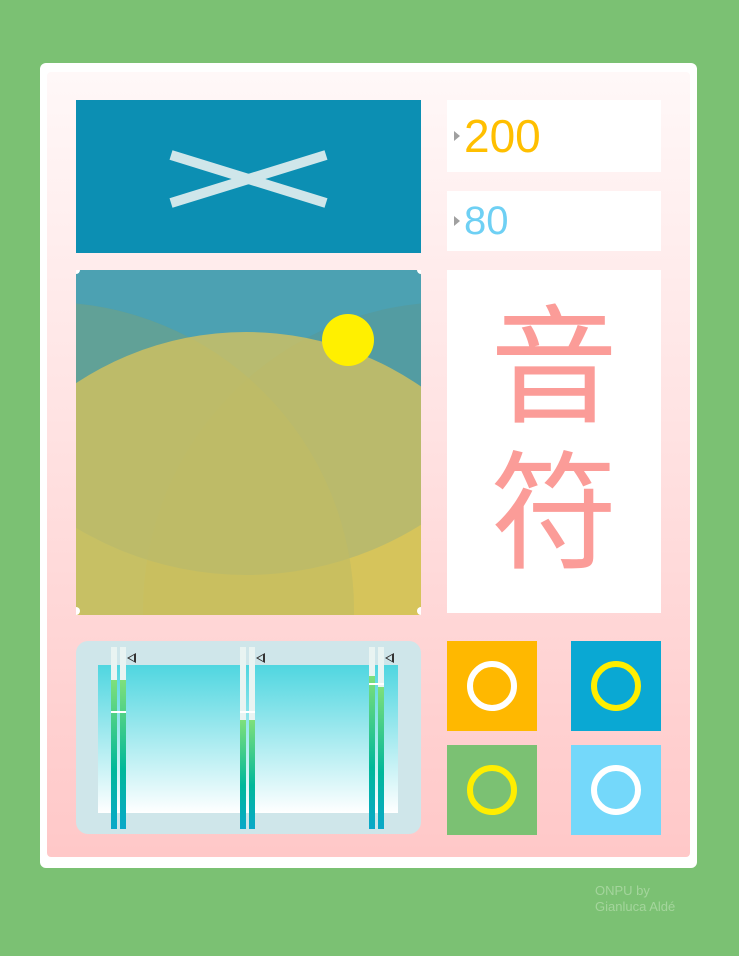 Image resolution: width=739 pixels, height=956 pixels. I want to click on level-meters, so click(248, 737).